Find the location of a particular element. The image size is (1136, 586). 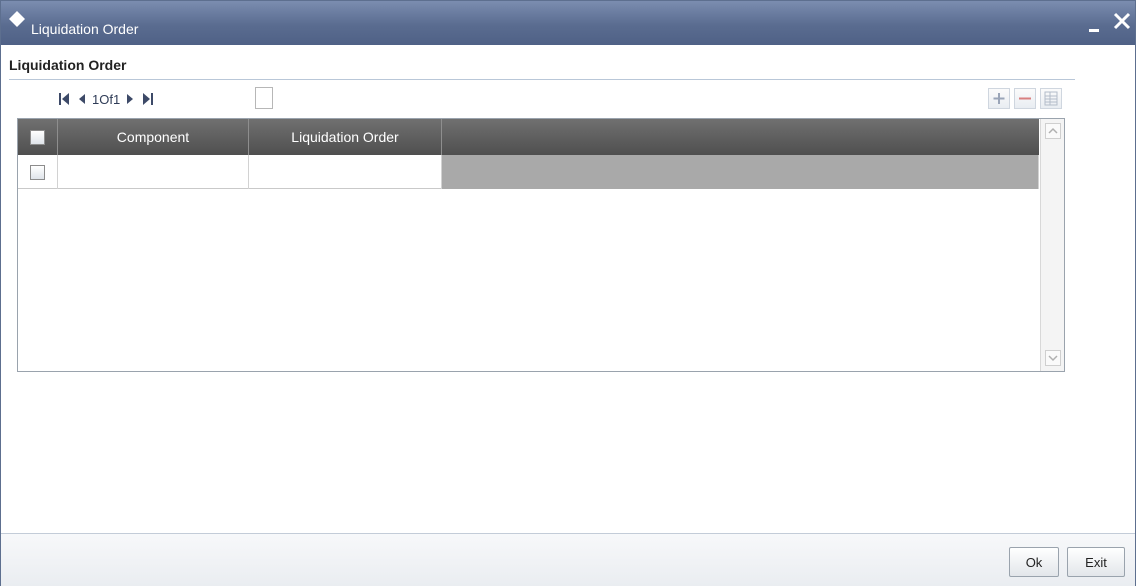

minus-icon is located at coordinates (1025, 98).